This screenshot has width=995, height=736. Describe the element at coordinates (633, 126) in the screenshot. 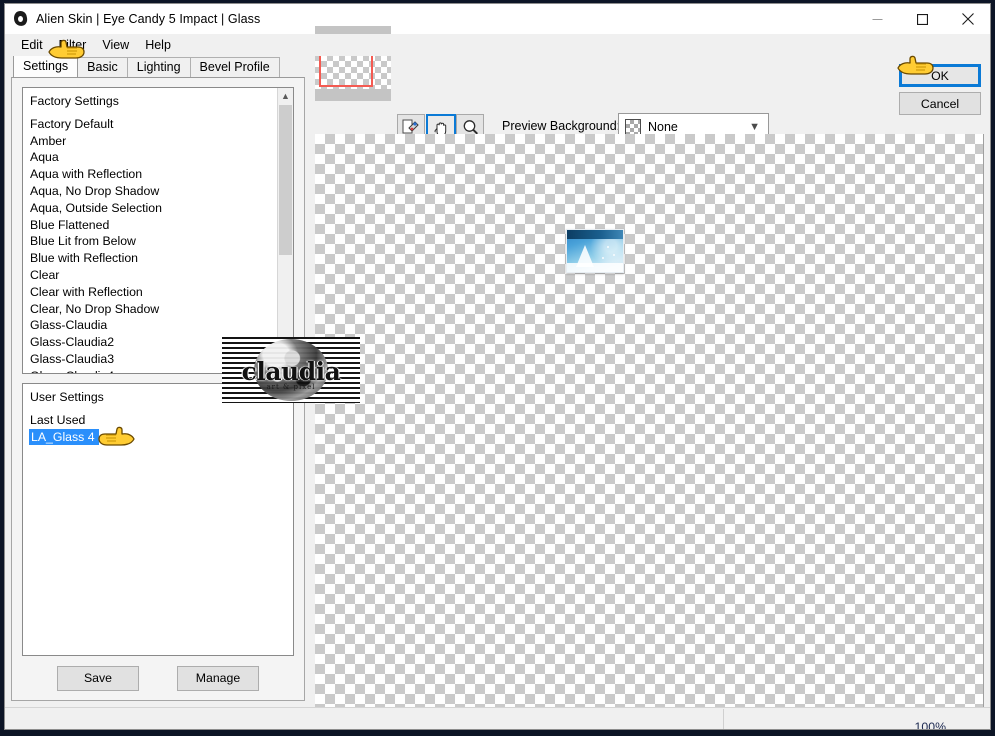

I see `checkerboard-swatch-icon` at that location.